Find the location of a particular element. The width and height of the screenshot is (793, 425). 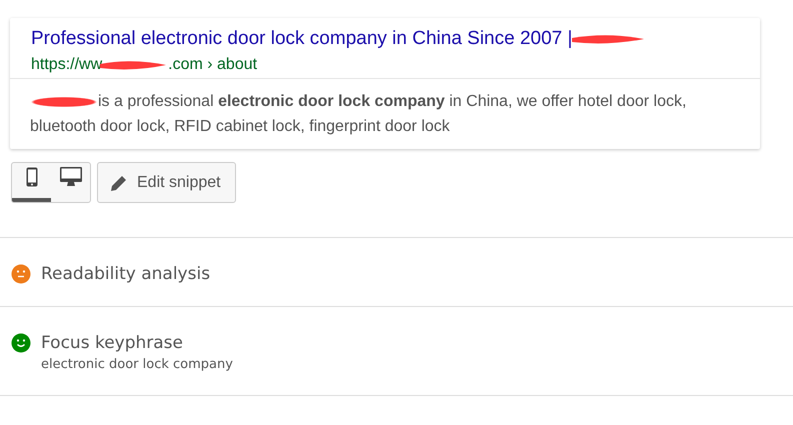

edit-snippet-button: Edit snippet is located at coordinates (166, 182).